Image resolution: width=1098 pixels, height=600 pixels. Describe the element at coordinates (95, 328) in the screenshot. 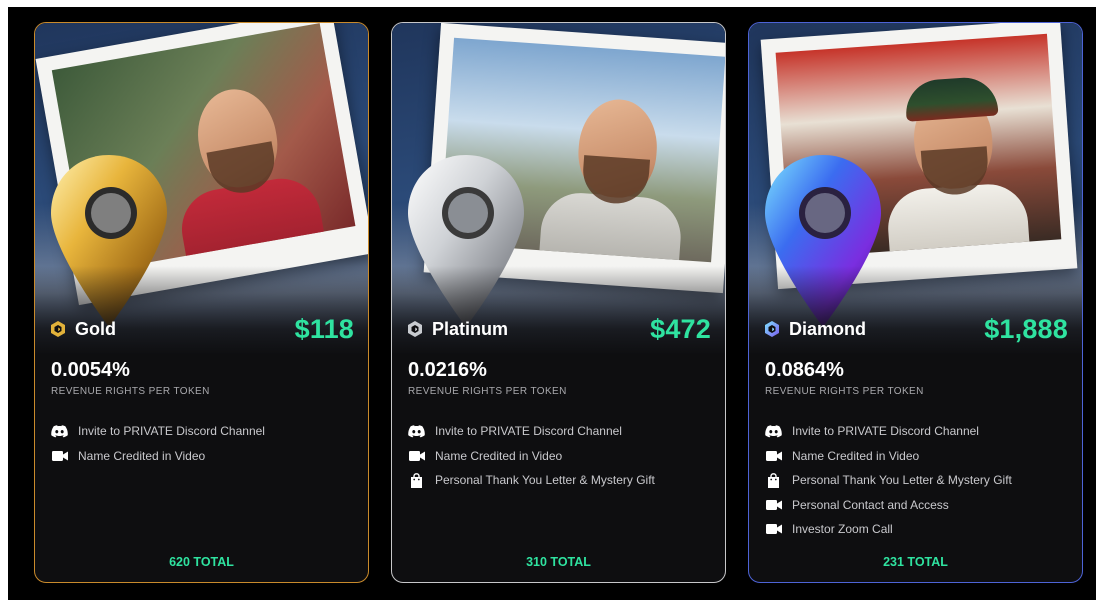

I see `tier-name-text: Gold` at that location.